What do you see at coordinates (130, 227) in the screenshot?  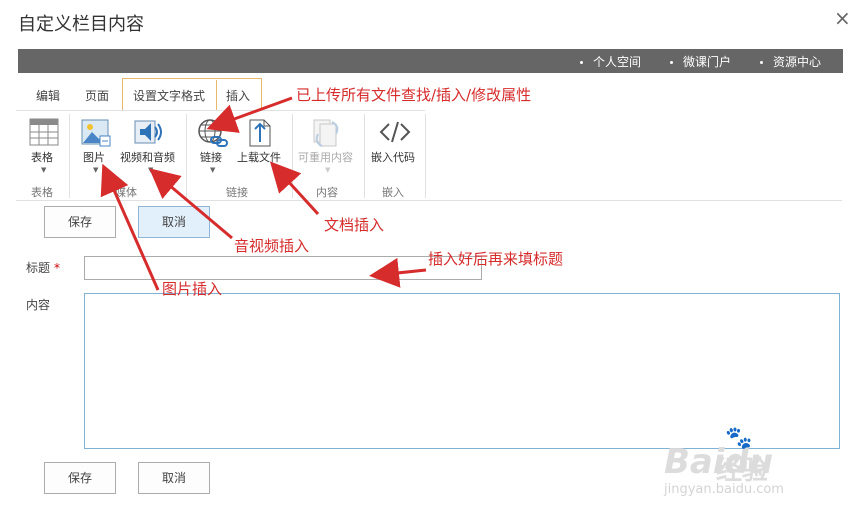 I see `arrow-to-image` at bounding box center [130, 227].